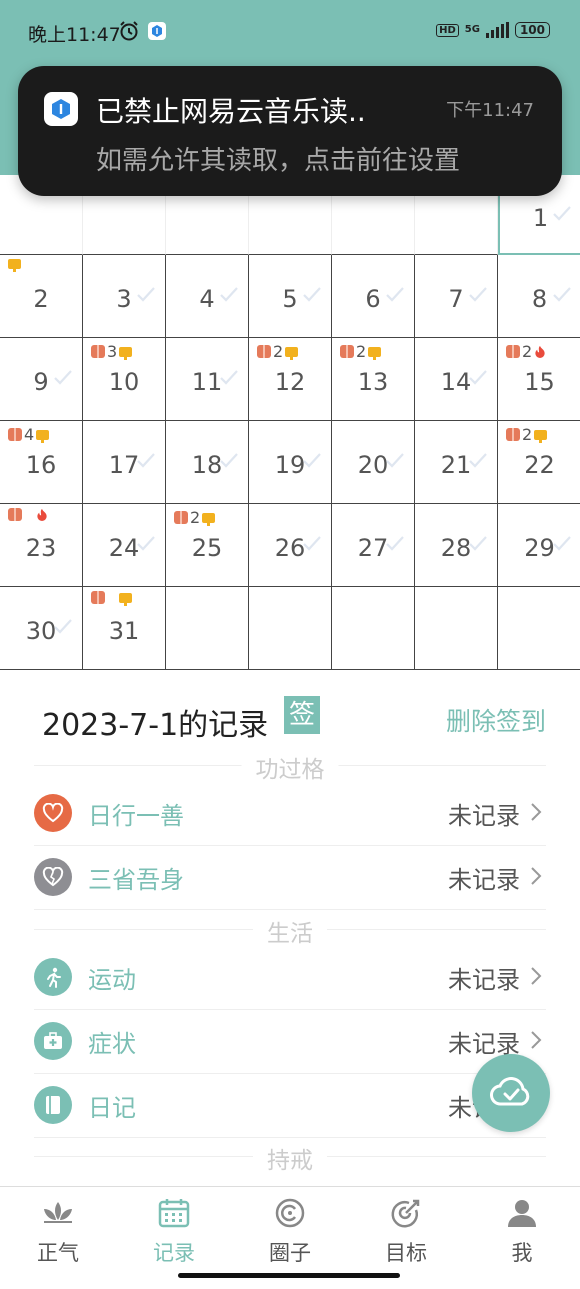  Describe the element at coordinates (290, 1253) in the screenshot. I see `nav-label: 圈子` at that location.